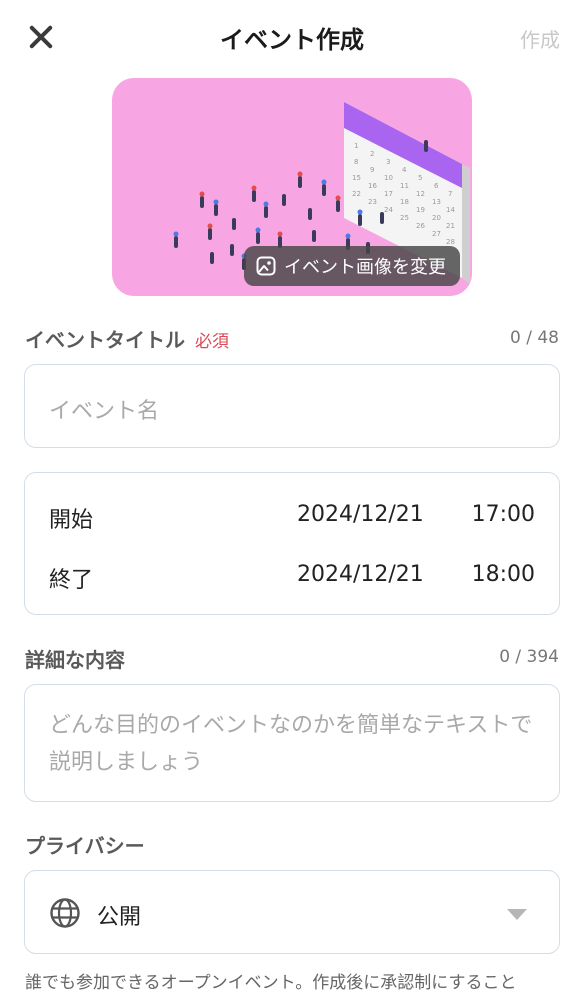 Image resolution: width=584 pixels, height=1000 pixels. Describe the element at coordinates (388, 178) in the screenshot. I see `svg-text: 10` at that location.